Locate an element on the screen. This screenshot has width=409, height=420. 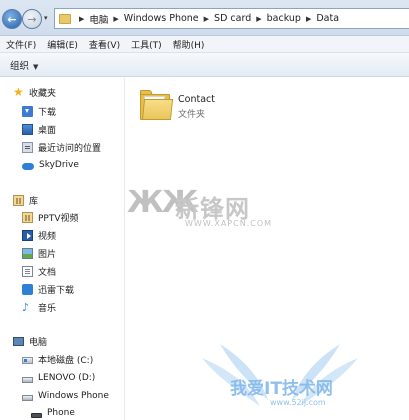
52ij-watermark: 我爱IT技术网 www.52ij.com is located at coordinates (299, 375).